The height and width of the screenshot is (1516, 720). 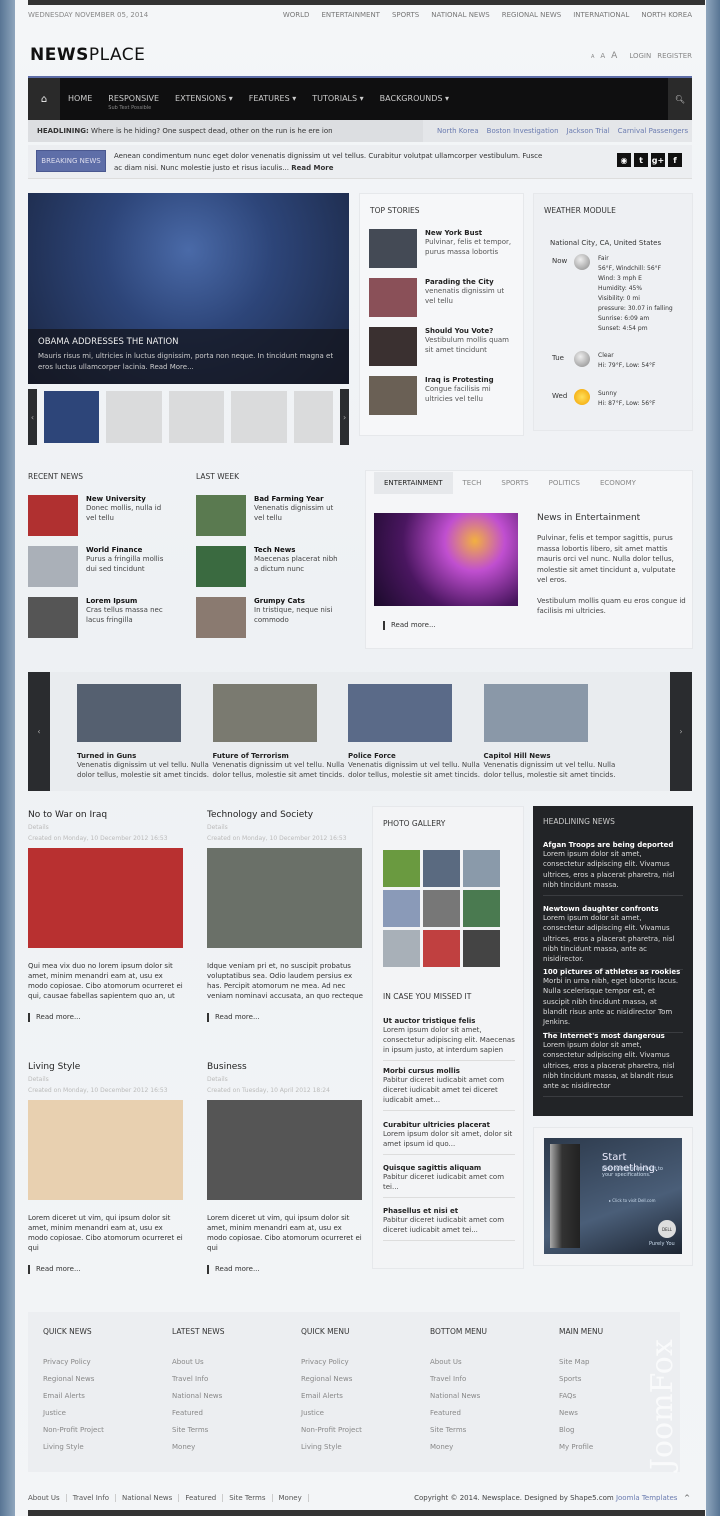 I want to click on top-nav-link: NORTH KOREA, so click(x=666, y=15).